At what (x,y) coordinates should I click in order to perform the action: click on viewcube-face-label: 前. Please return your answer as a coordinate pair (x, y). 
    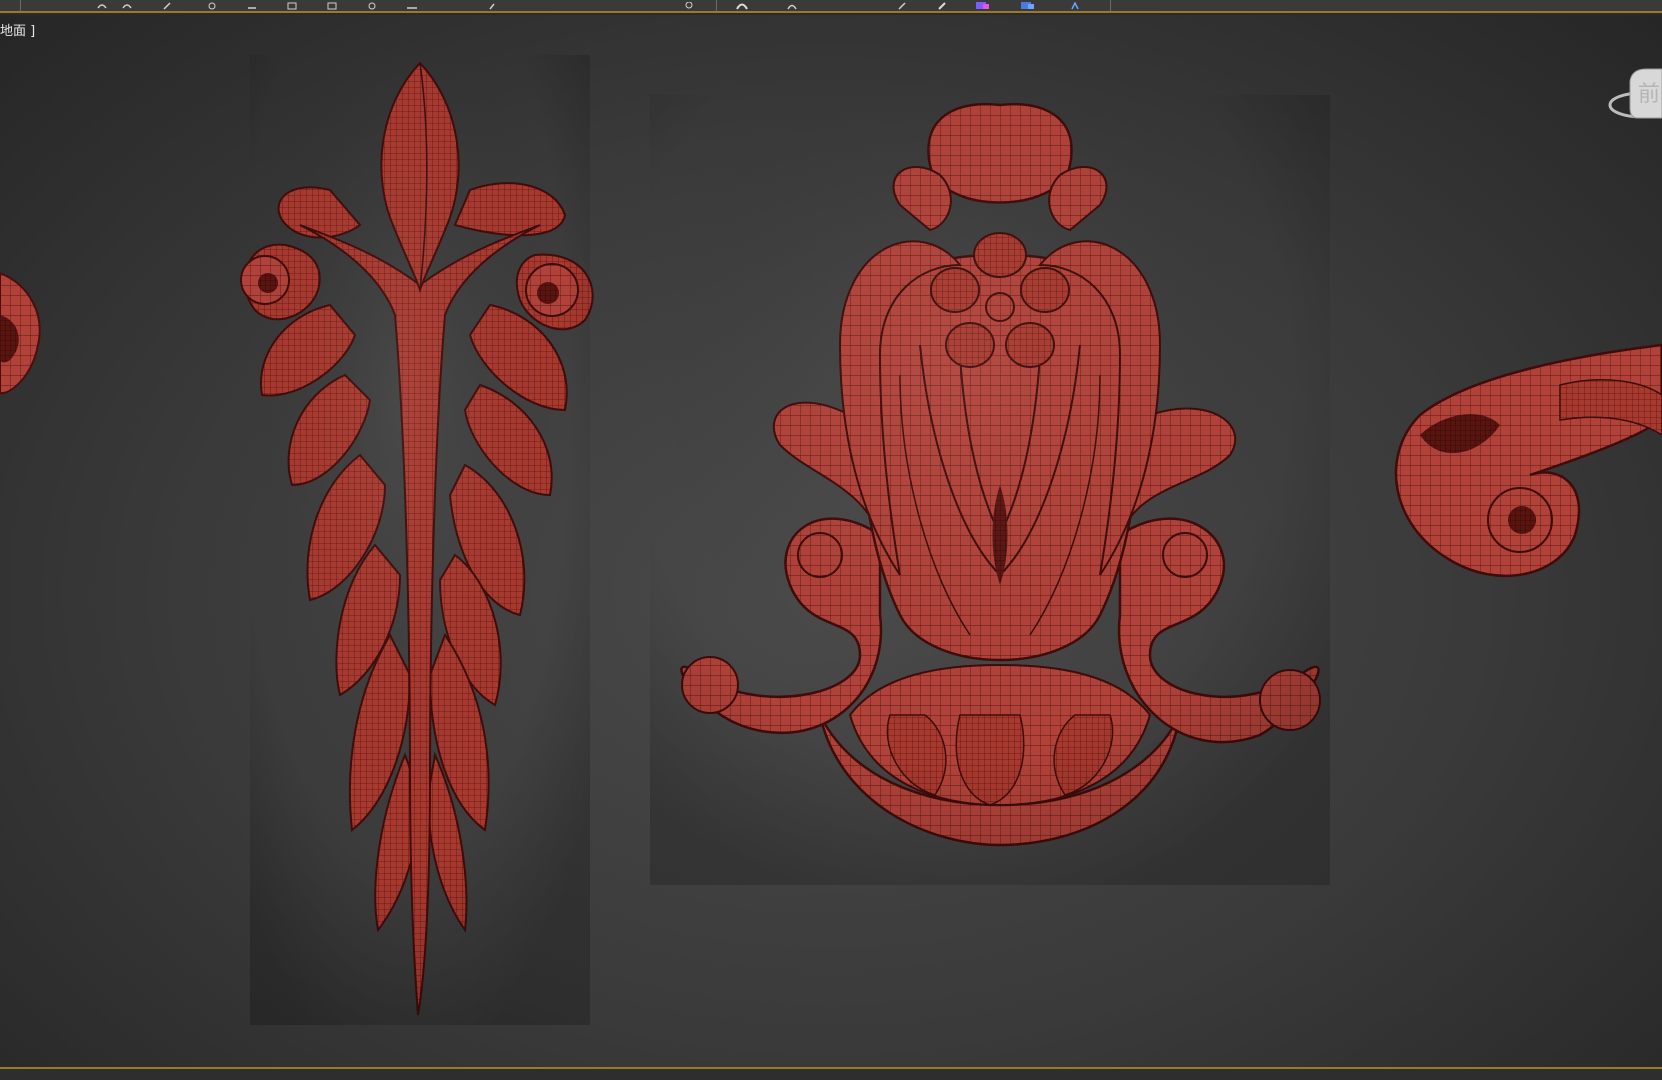
    Looking at the image, I should click on (1649, 94).